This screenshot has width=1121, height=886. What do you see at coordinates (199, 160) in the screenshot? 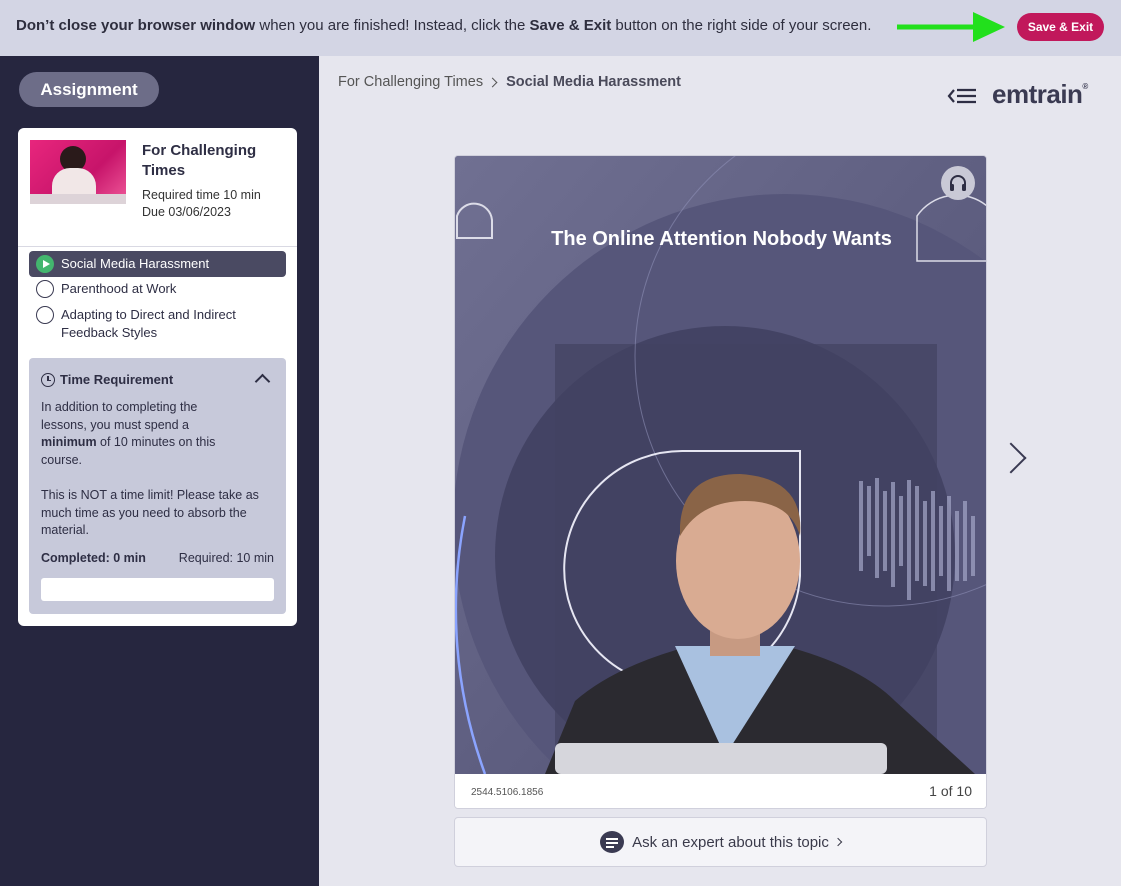
I see `course-title: For Challenging Times` at bounding box center [199, 160].